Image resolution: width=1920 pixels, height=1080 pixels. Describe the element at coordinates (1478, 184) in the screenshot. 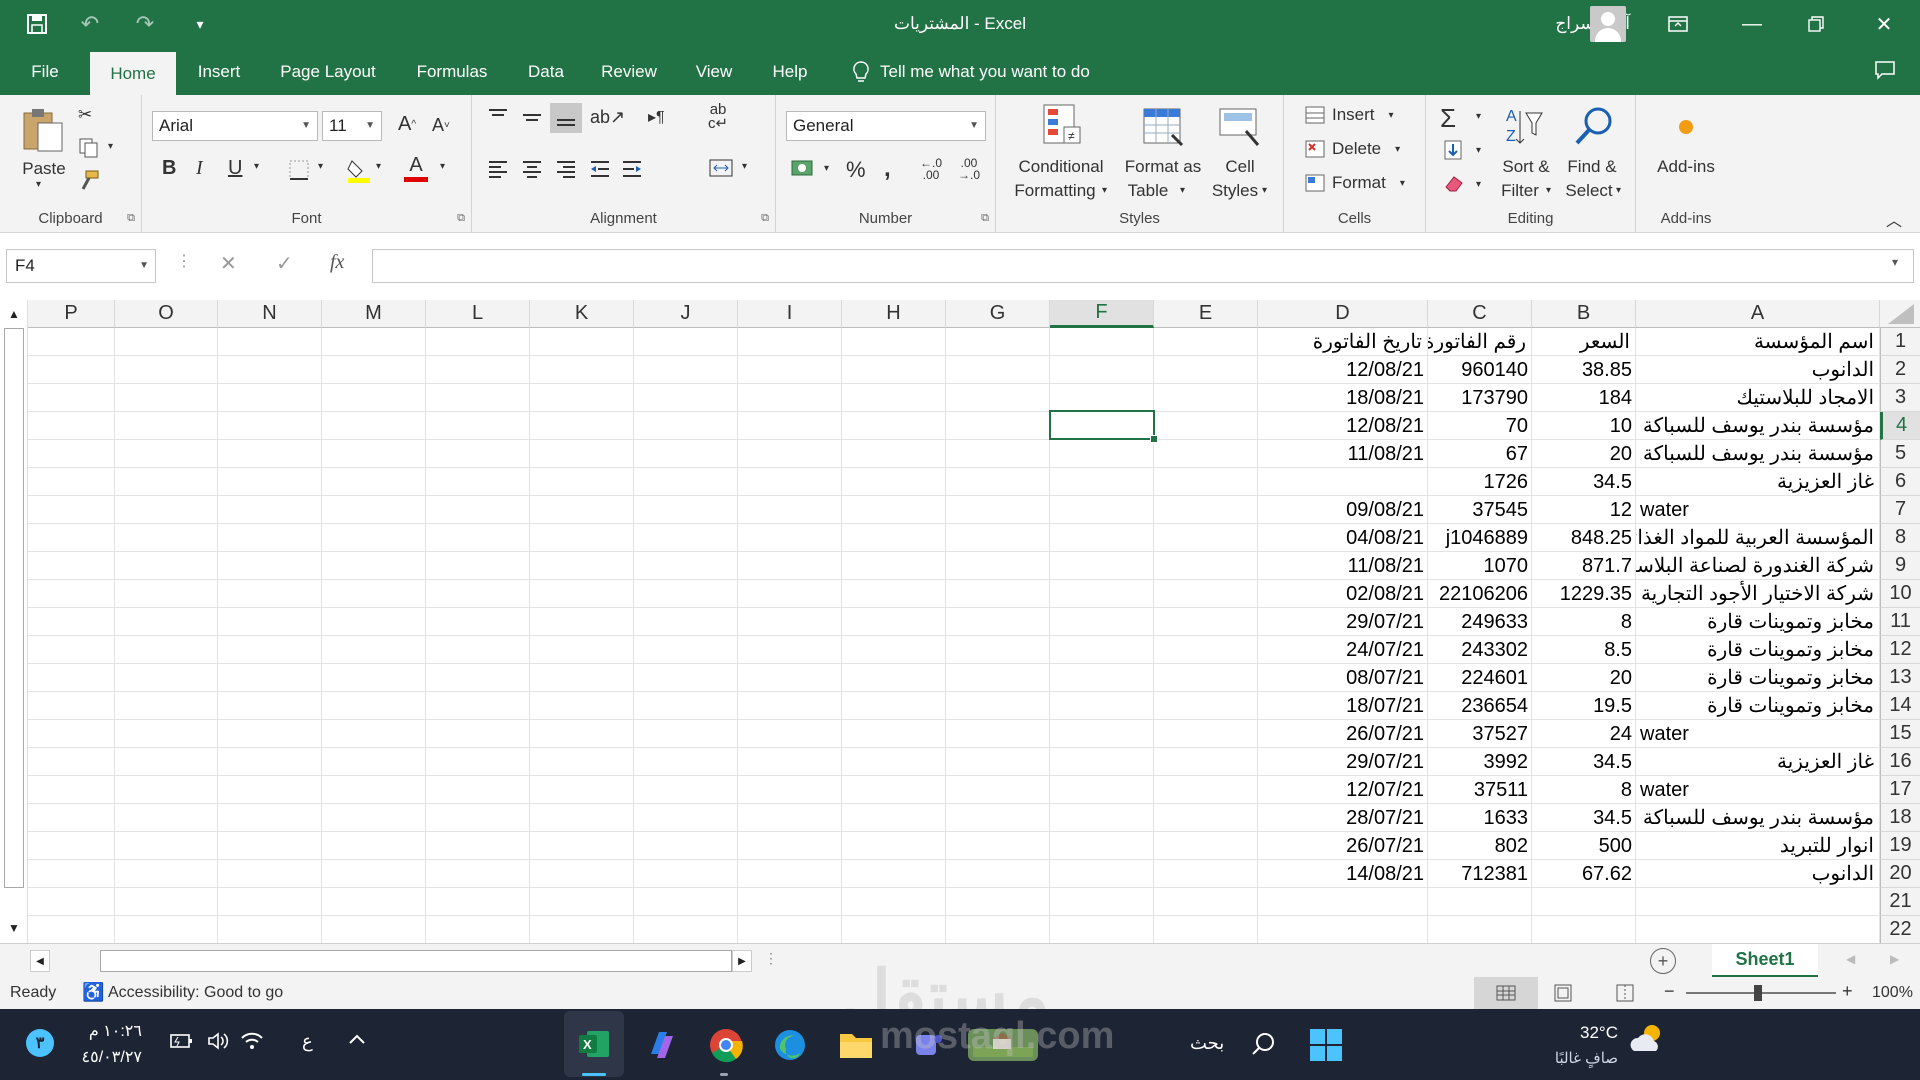

I see `clear-dropdown-icon: ▾` at that location.